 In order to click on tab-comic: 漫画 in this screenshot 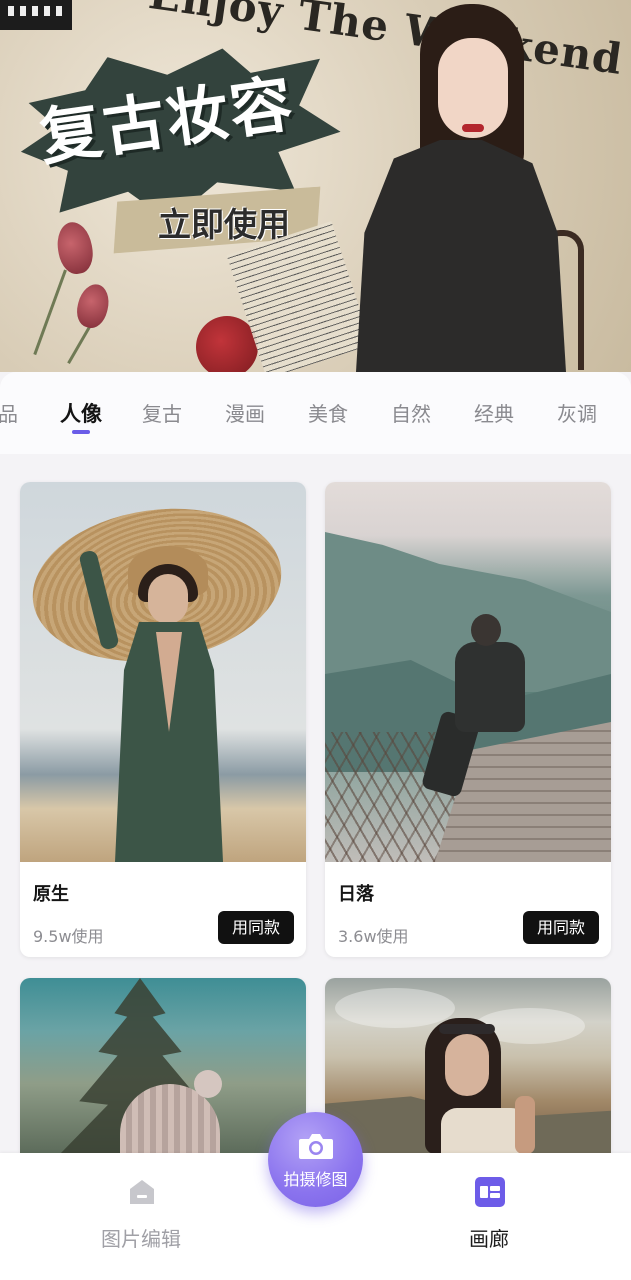, I will do `click(245, 412)`.